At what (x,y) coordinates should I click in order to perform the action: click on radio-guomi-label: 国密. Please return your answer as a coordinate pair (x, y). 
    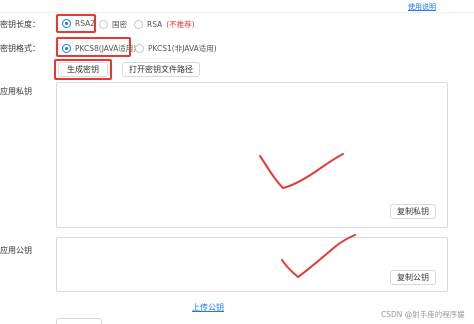
    Looking at the image, I should click on (119, 24).